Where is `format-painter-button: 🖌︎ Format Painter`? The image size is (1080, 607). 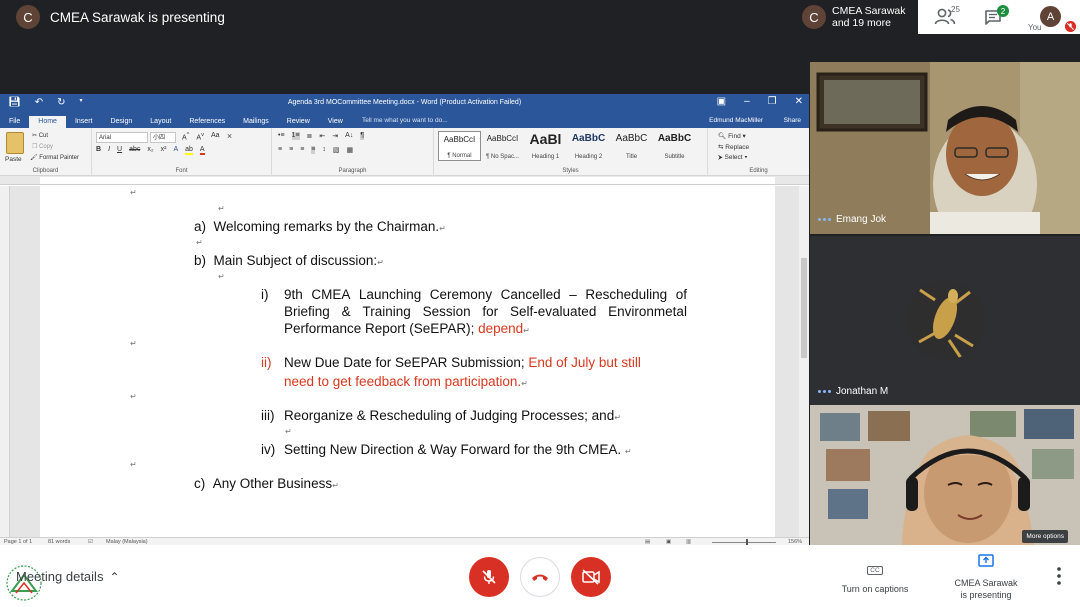
format-painter-button: 🖌︎ Format Painter is located at coordinates (54, 157).